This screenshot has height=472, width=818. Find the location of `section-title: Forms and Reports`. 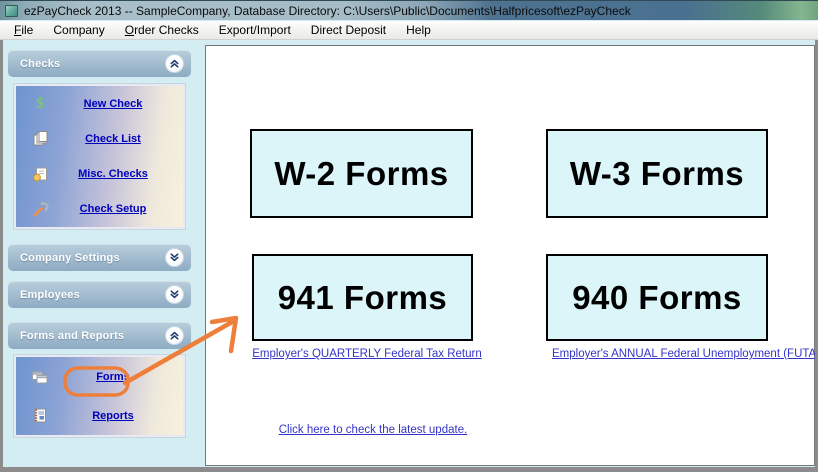

section-title: Forms and Reports is located at coordinates (72, 335).